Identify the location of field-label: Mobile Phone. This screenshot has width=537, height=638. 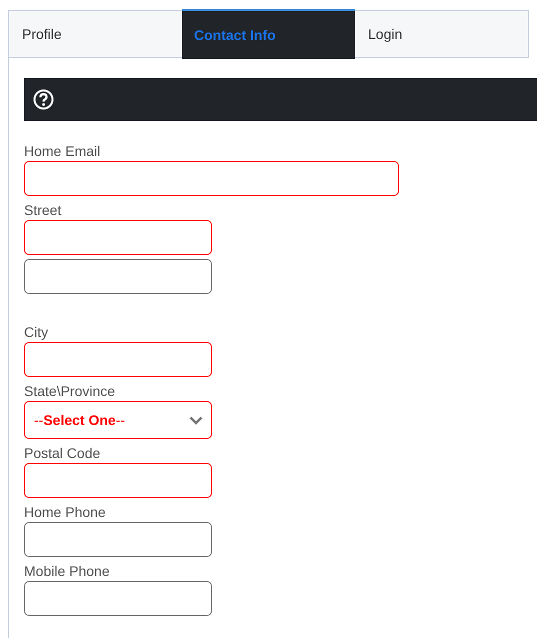
(67, 572).